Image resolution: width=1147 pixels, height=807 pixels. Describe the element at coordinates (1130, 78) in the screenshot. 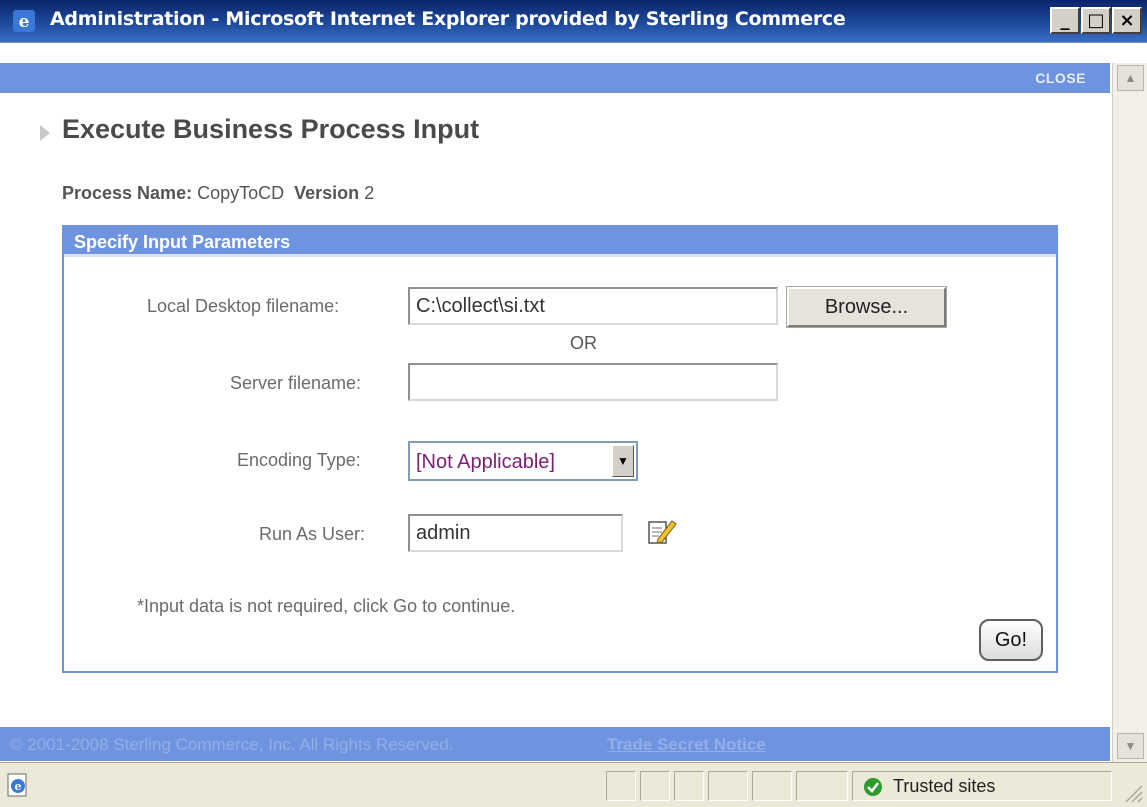

I see `scroll-up-arrow: ▲` at that location.